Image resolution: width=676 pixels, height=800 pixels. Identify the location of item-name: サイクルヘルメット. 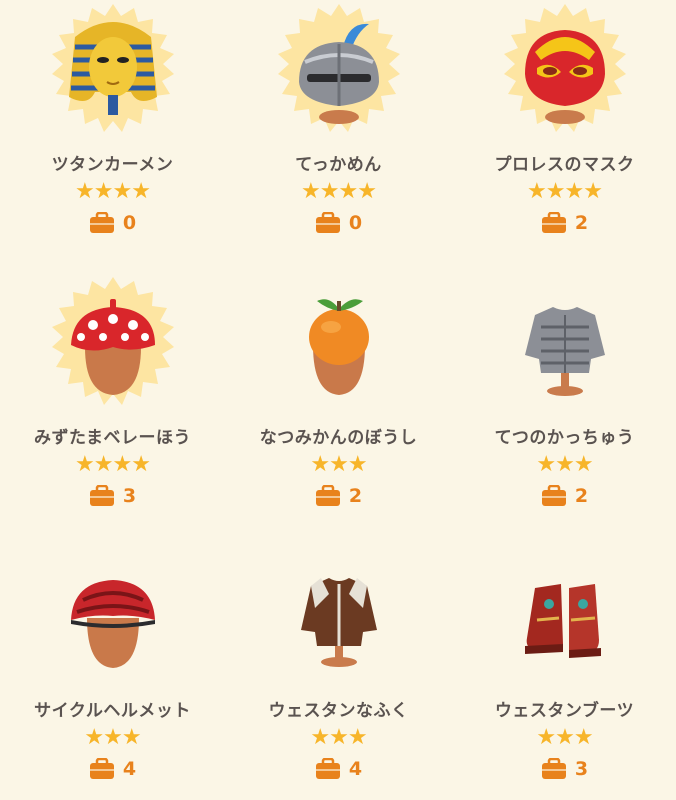
(112, 711).